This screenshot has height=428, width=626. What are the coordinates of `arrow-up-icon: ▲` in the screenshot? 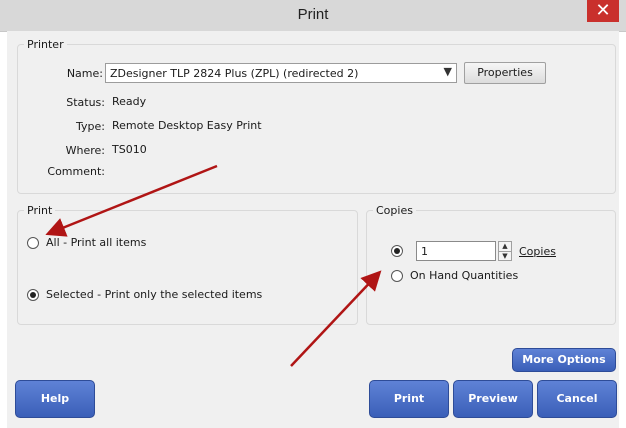 It's located at (505, 246).